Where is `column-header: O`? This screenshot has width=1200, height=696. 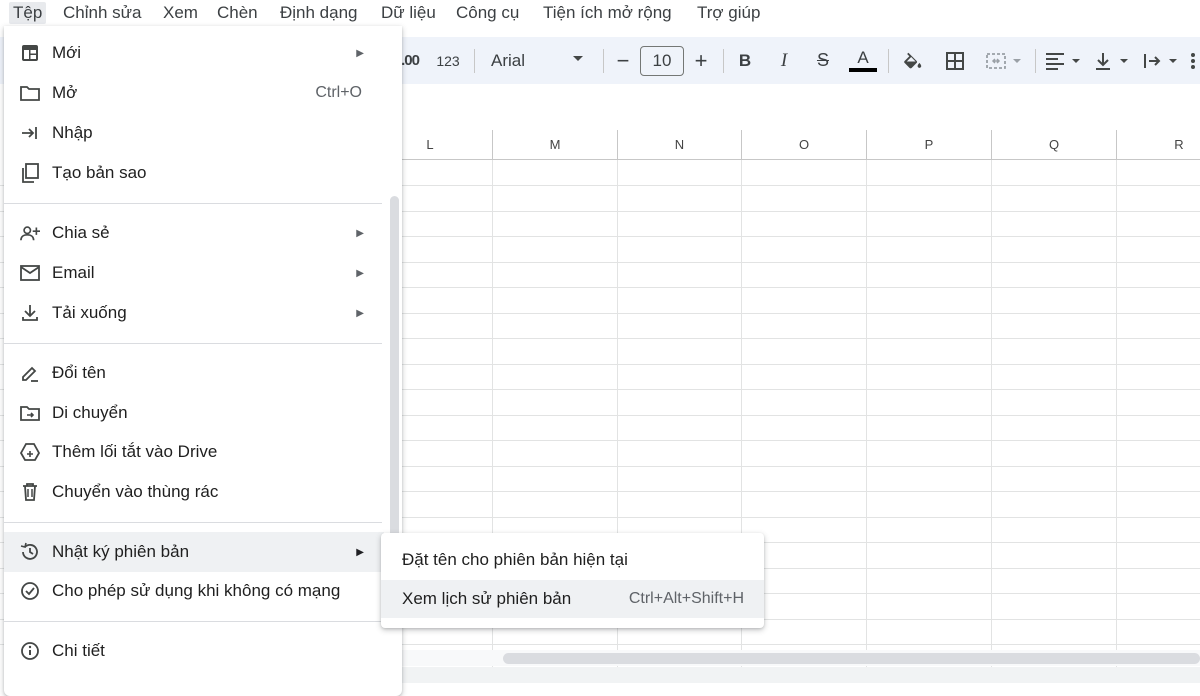
column-header: O is located at coordinates (804, 145).